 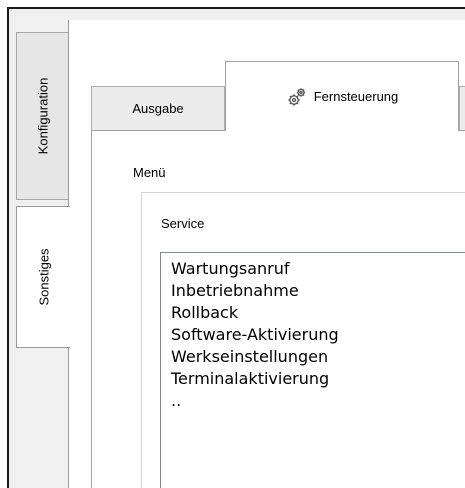 I want to click on list-item: Wartungsanruf, so click(x=318, y=269).